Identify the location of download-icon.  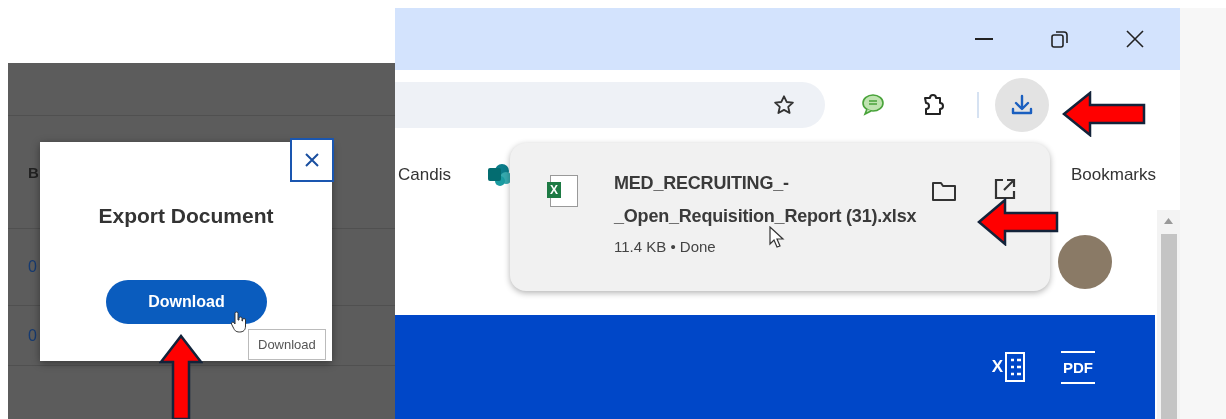
(1022, 105).